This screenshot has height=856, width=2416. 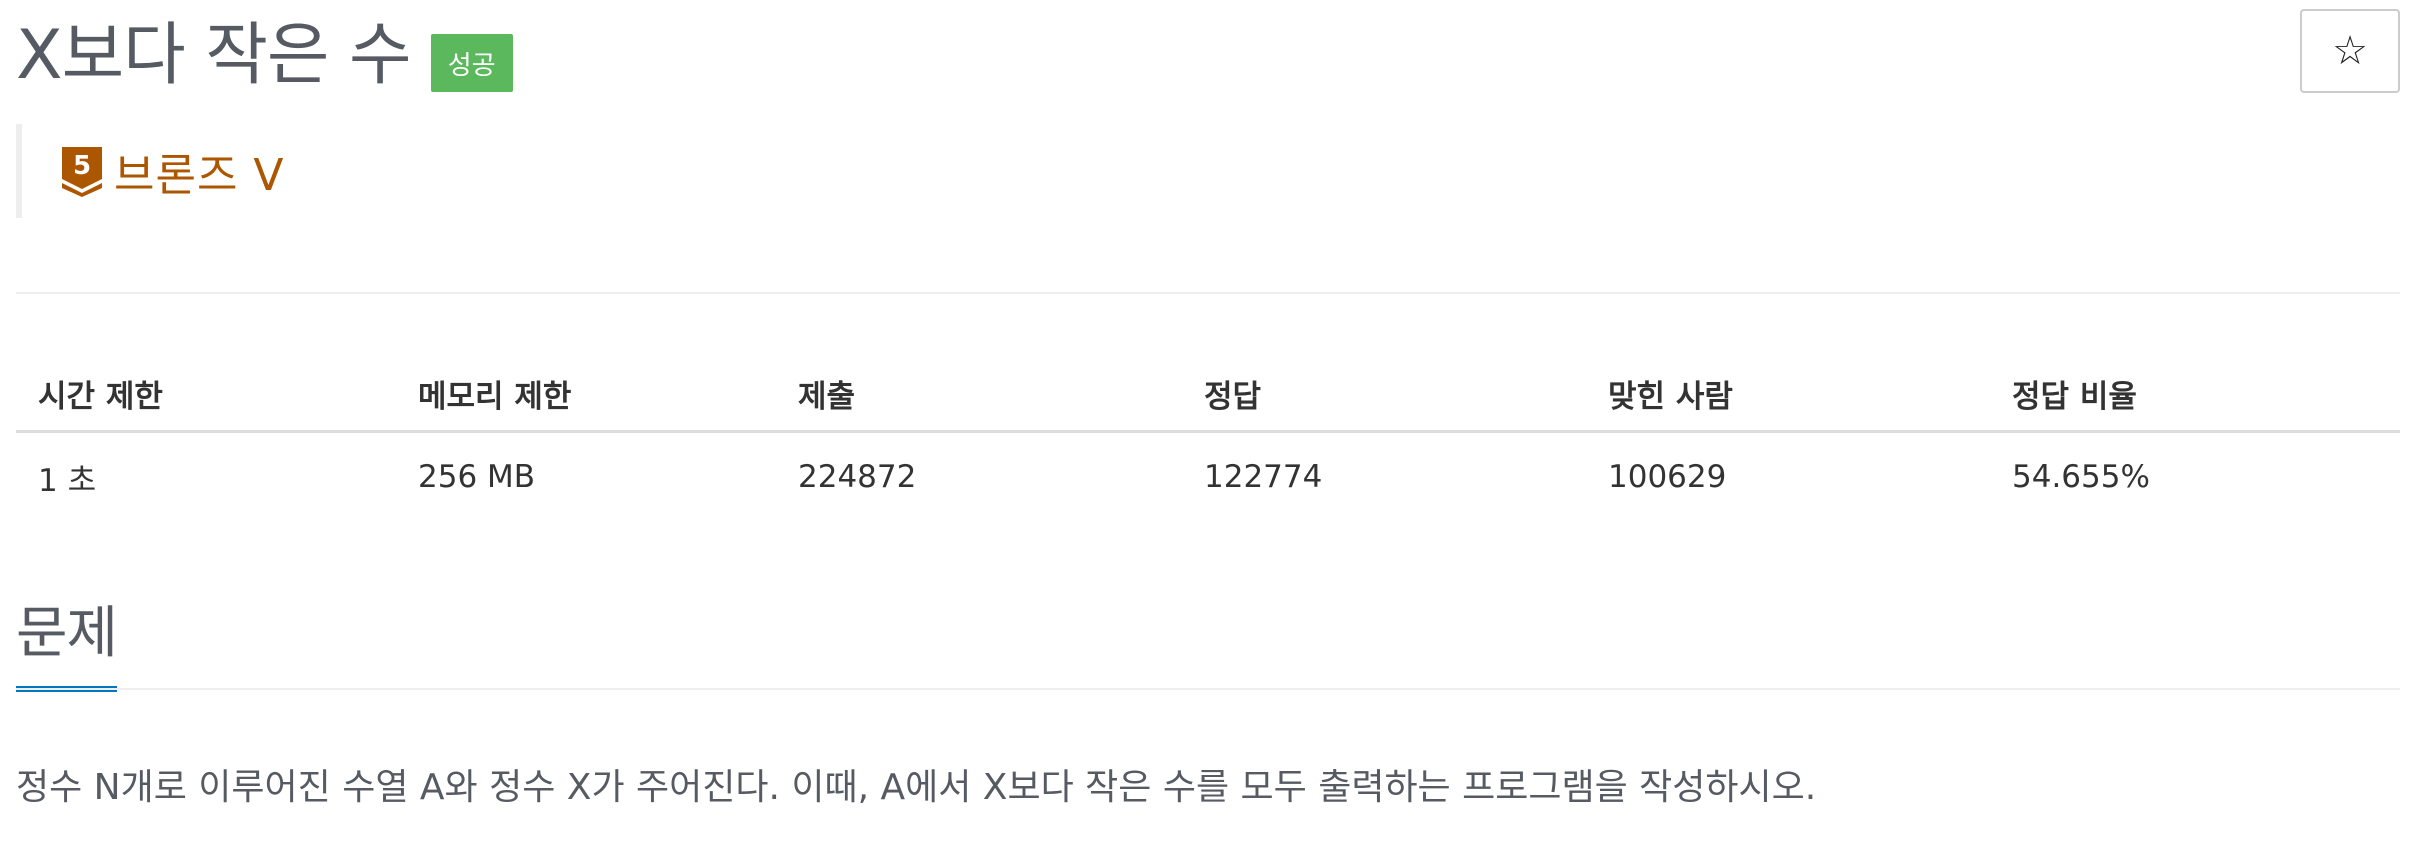 I want to click on star-bookmark-button: ☆, so click(x=2350, y=51).